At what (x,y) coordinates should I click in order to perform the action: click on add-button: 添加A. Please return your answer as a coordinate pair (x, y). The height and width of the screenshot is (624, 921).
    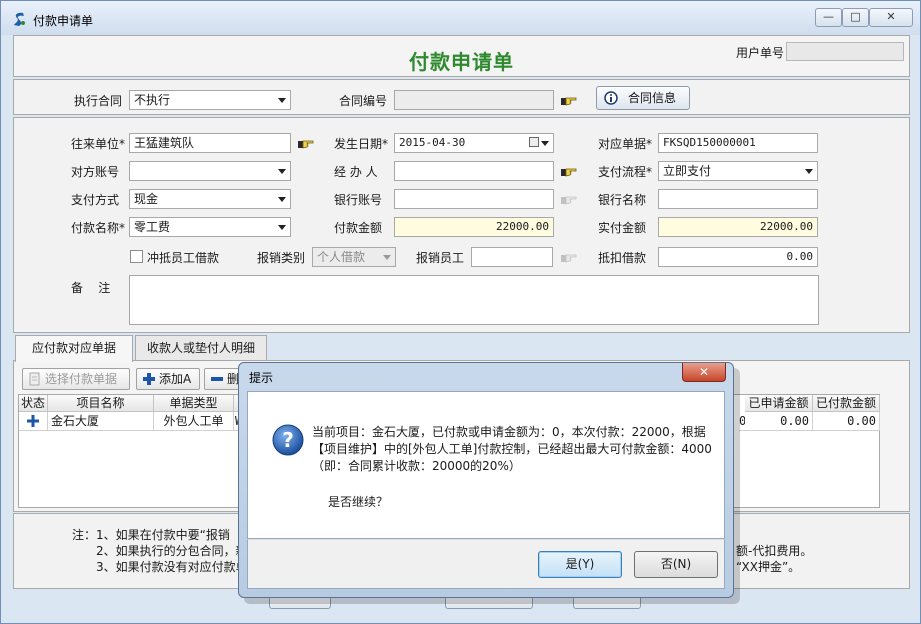
    Looking at the image, I should click on (168, 379).